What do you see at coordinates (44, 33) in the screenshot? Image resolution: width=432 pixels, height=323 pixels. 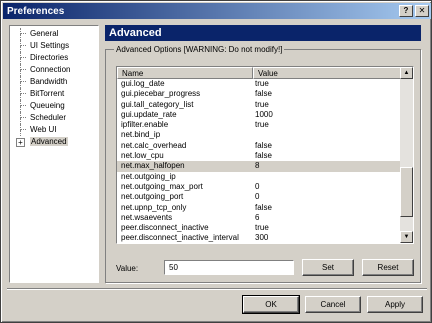 I see `sidebar-item-label: General` at bounding box center [44, 33].